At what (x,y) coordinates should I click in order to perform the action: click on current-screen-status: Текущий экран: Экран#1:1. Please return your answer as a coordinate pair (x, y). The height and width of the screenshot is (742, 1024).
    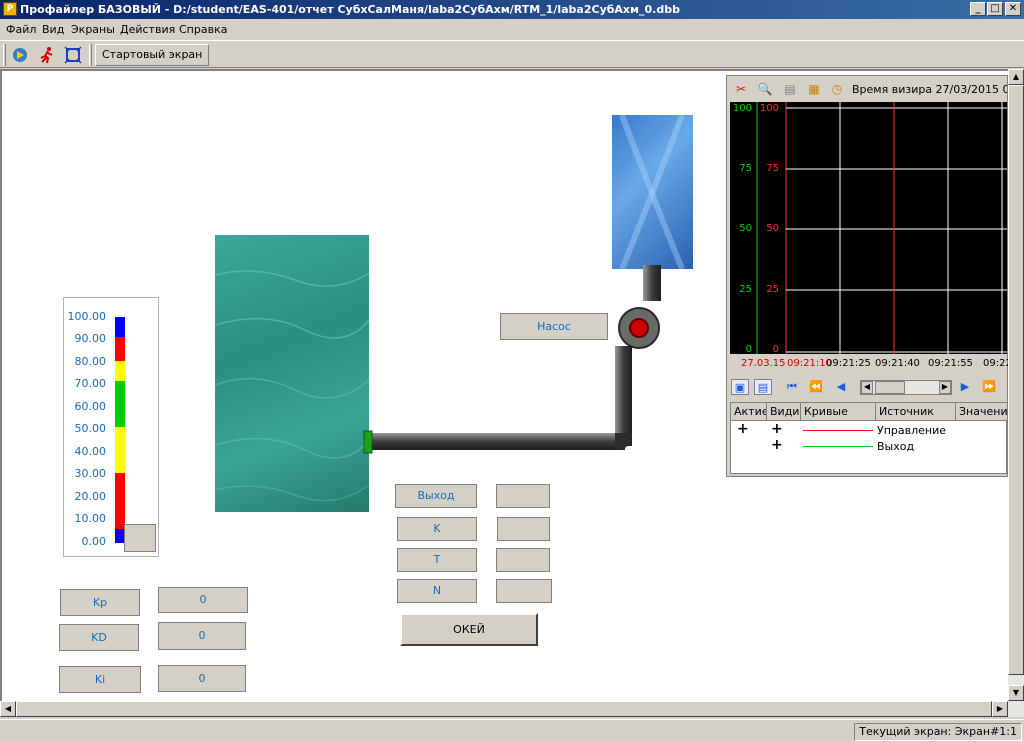
    Looking at the image, I should click on (938, 732).